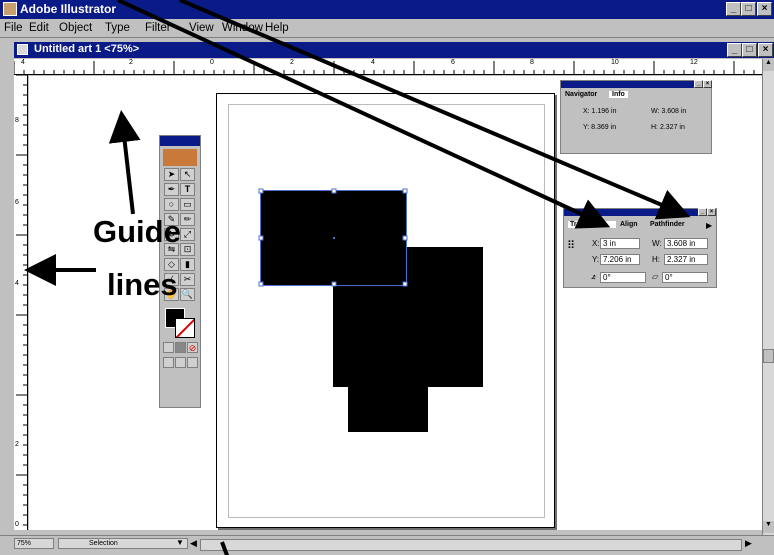 The height and width of the screenshot is (555, 774). Describe the element at coordinates (124, 162) in the screenshot. I see `arrow-up-icon` at that location.